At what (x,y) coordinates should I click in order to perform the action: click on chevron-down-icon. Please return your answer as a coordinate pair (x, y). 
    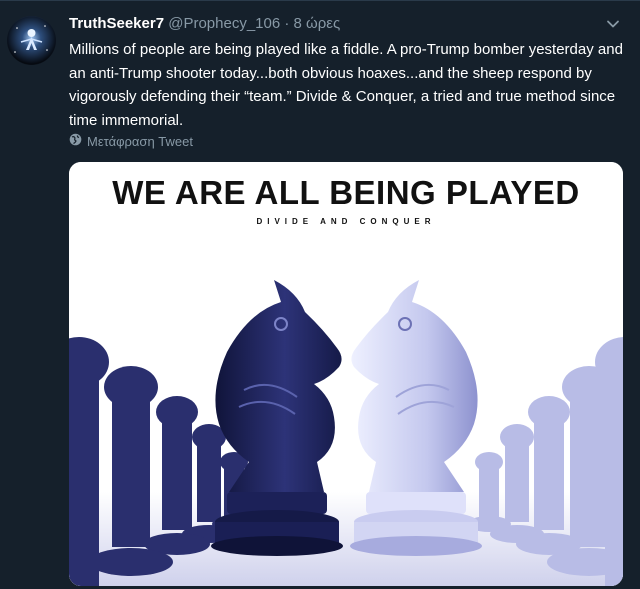
    Looking at the image, I should click on (613, 24).